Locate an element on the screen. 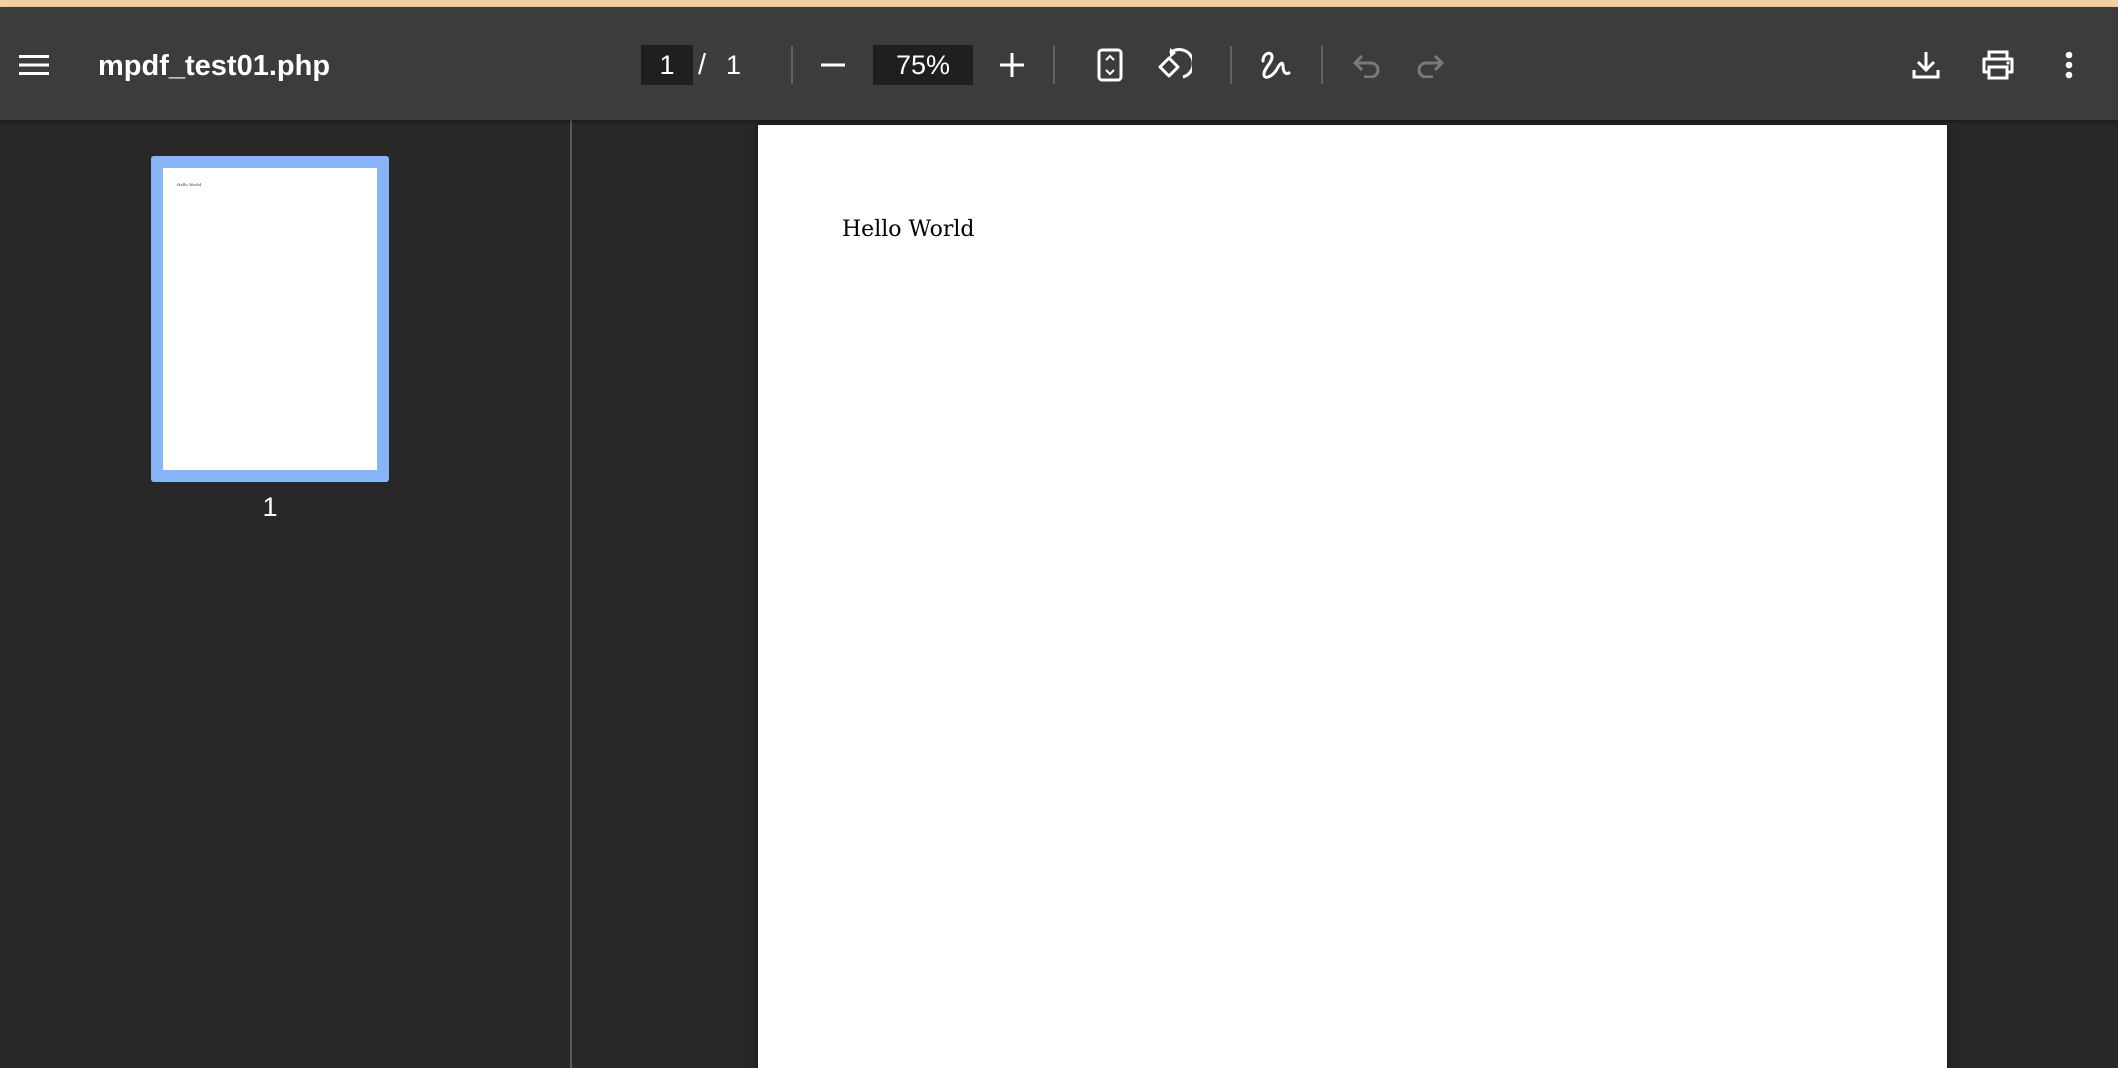 The width and height of the screenshot is (2118, 1068). fit-to-page-button is located at coordinates (1110, 65).